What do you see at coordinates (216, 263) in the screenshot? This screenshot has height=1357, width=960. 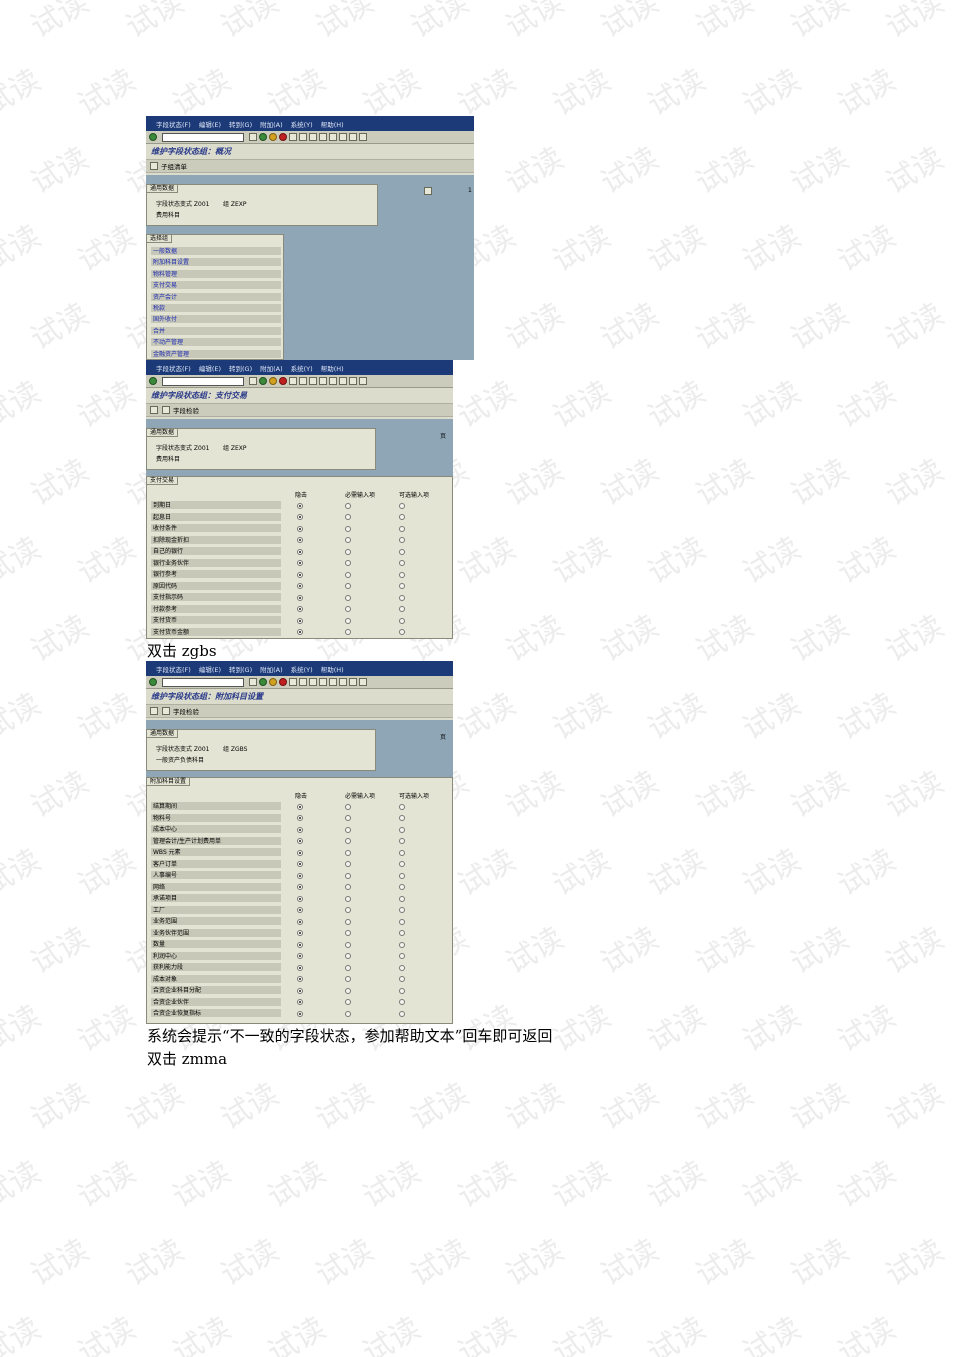 I see `select-group-item: 附加科目设置` at bounding box center [216, 263].